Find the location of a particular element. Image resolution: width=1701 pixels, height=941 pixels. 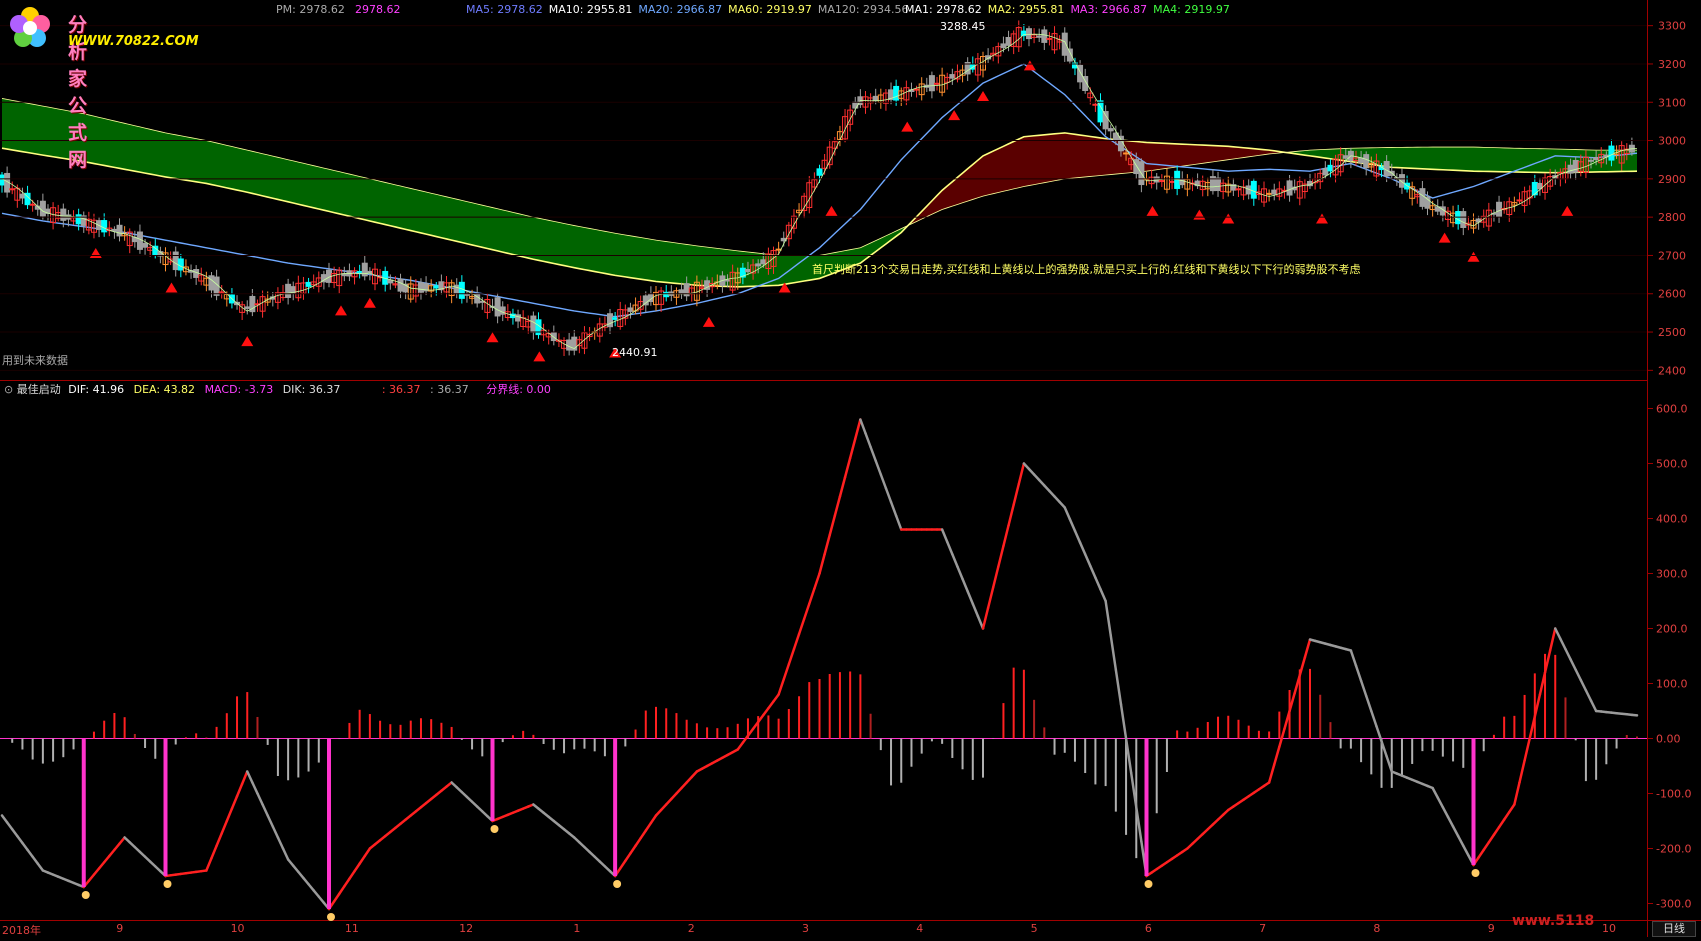

dik-value: DIK: 36.37 is located at coordinates (311, 389).